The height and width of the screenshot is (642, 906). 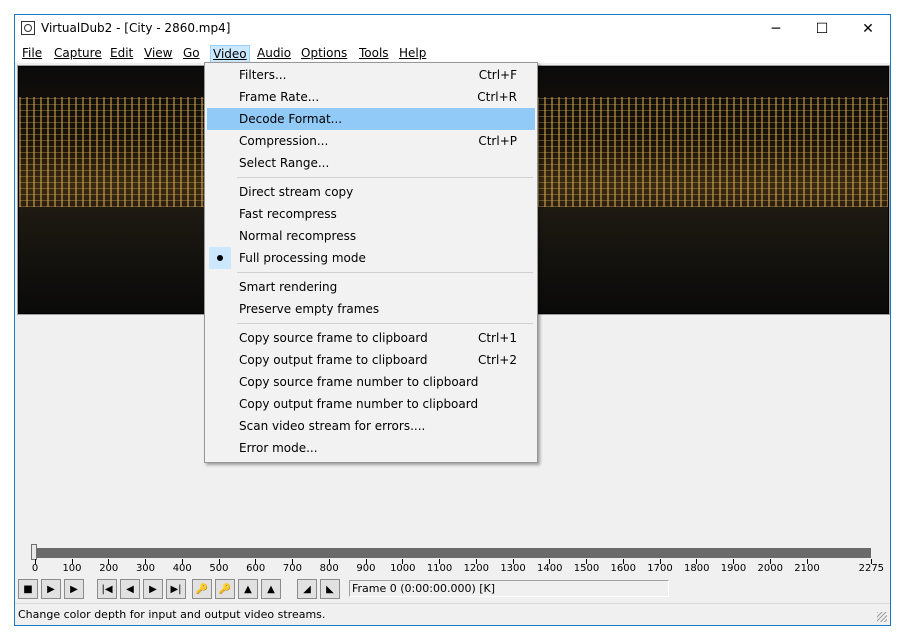 What do you see at coordinates (822, 29) in the screenshot?
I see `maximize-button: ☐` at bounding box center [822, 29].